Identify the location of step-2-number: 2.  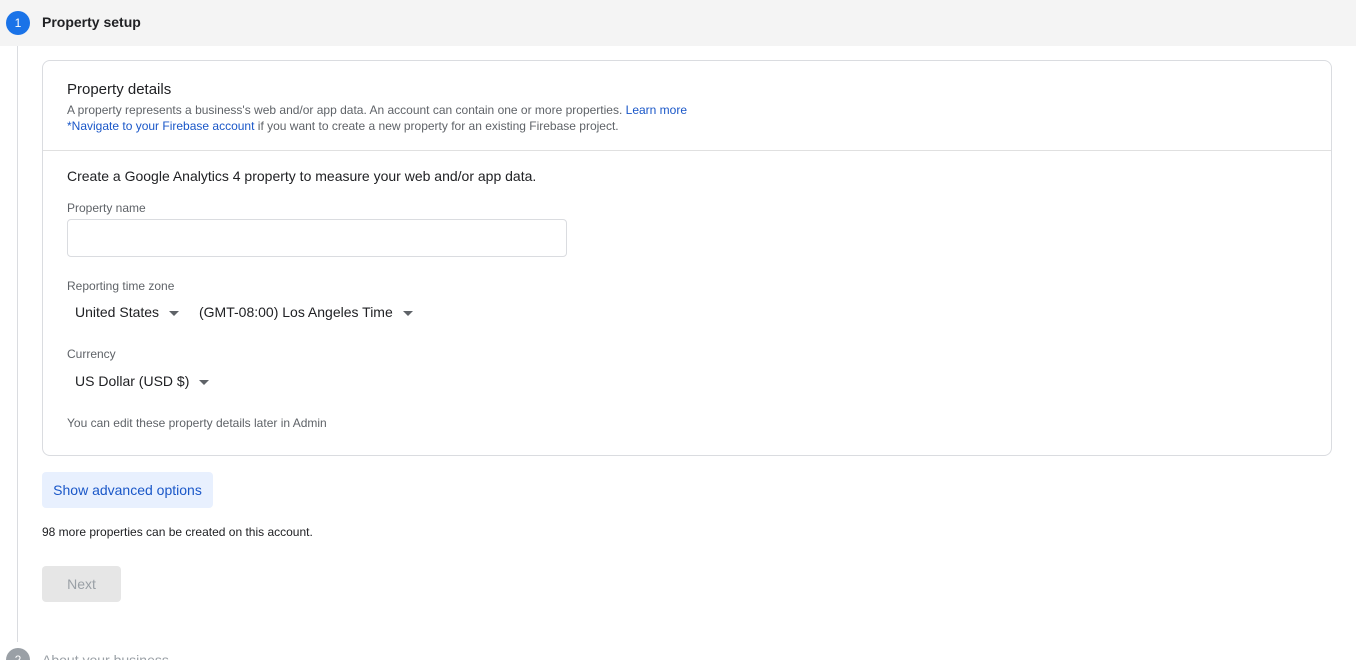
(18, 654).